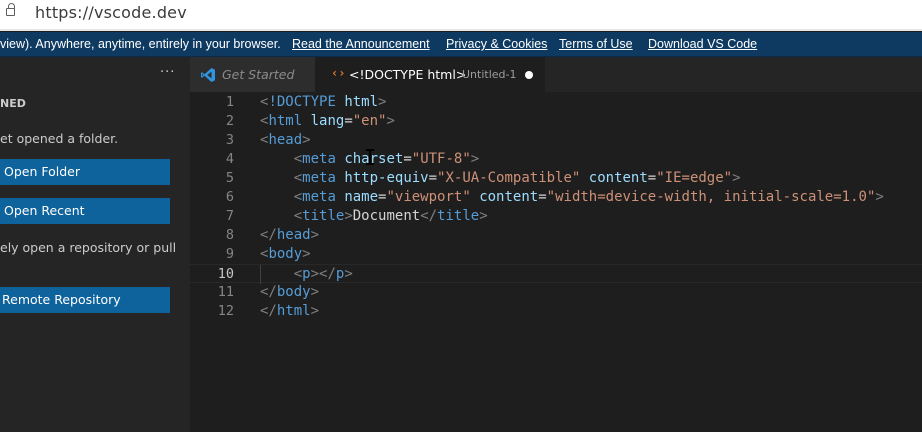  Describe the element at coordinates (529, 75) in the screenshot. I see `unsaved-dot-icon` at that location.